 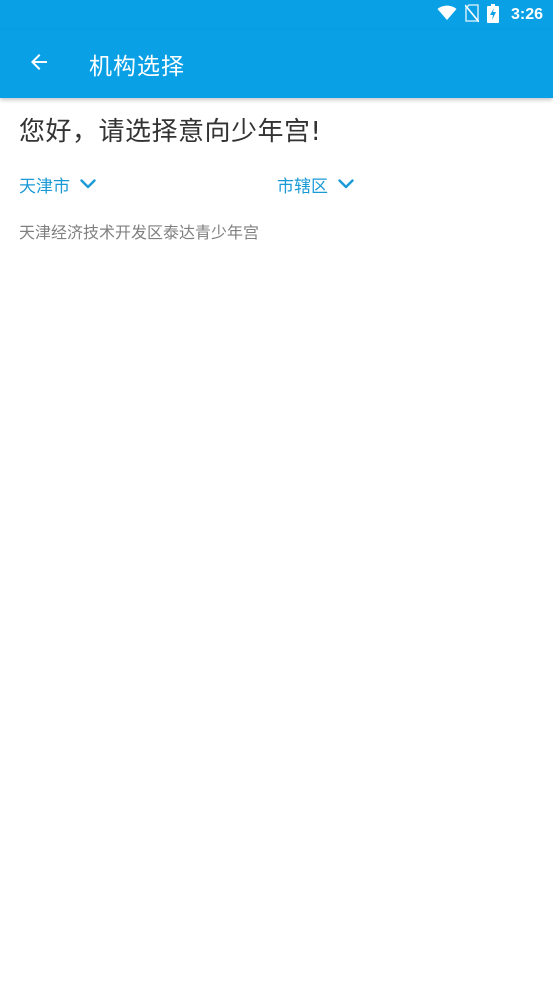 What do you see at coordinates (472, 15) in the screenshot?
I see `no-sim-icon` at bounding box center [472, 15].